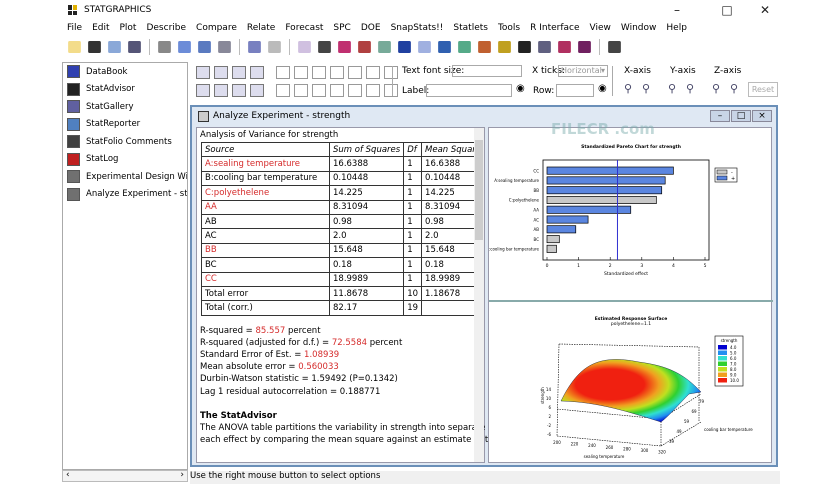 The width and height of the screenshot is (836, 484). What do you see at coordinates (304, 28) in the screenshot?
I see `menu-forecast: Forecast` at bounding box center [304, 28].